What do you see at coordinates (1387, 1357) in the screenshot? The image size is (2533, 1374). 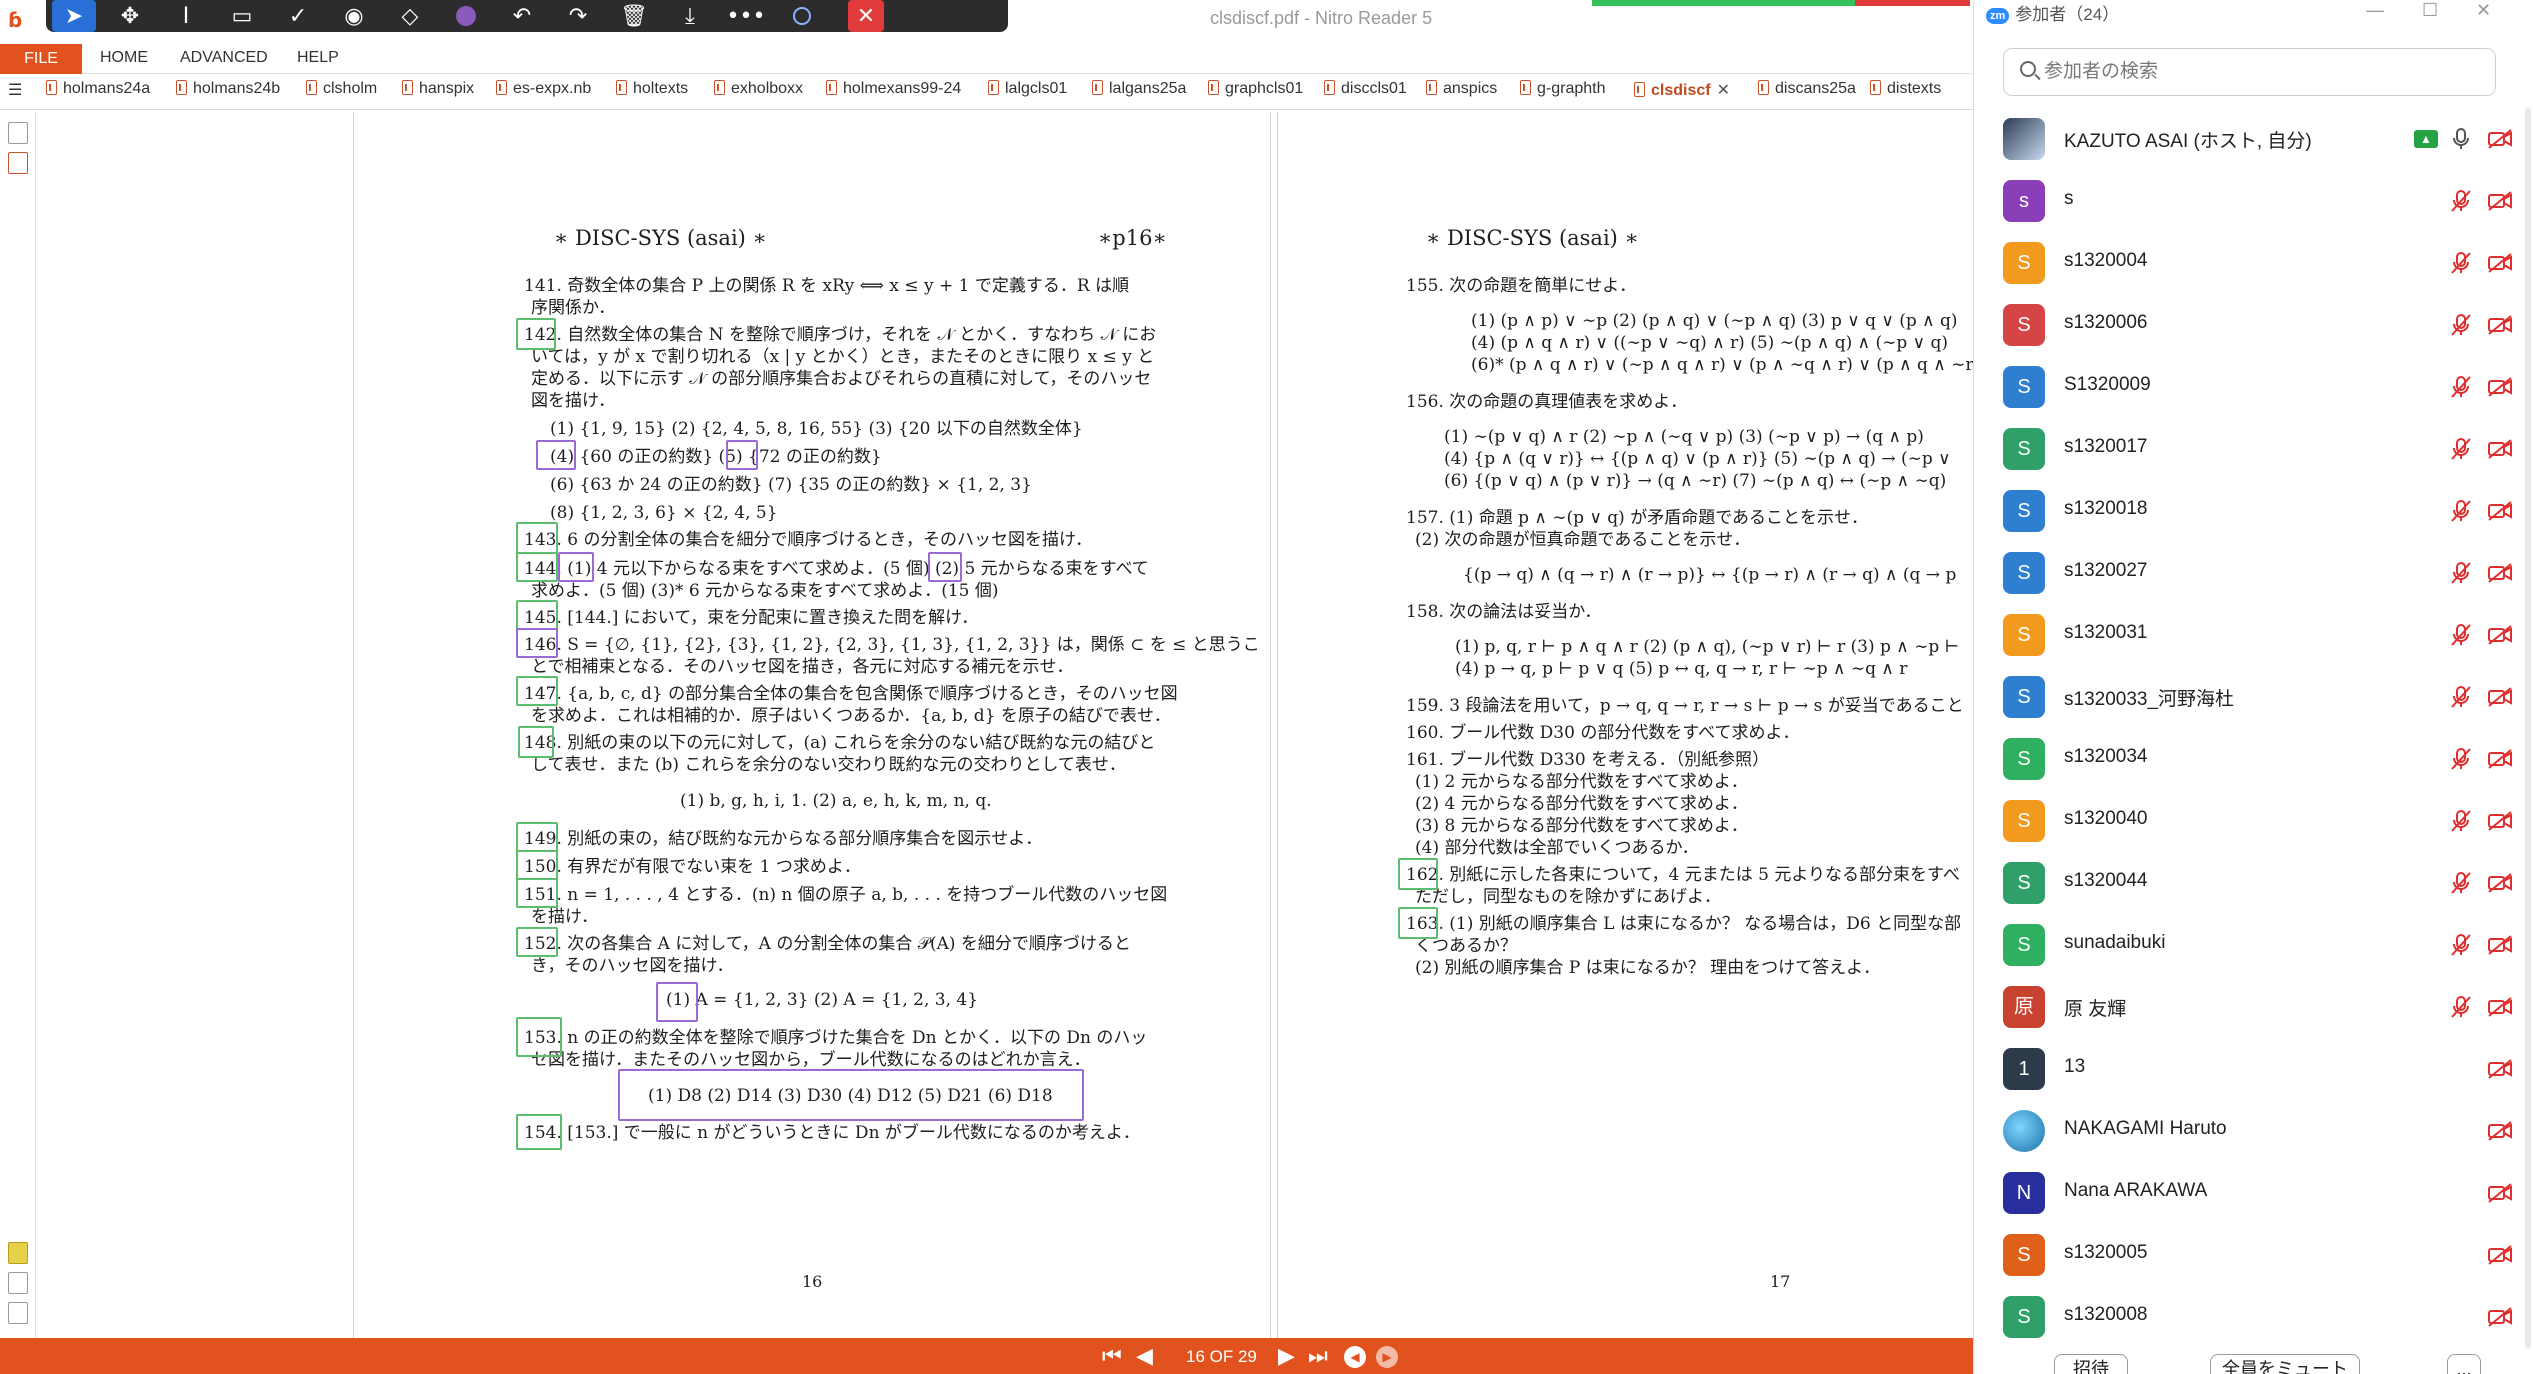 I see `next-view-icon: ▶` at bounding box center [1387, 1357].